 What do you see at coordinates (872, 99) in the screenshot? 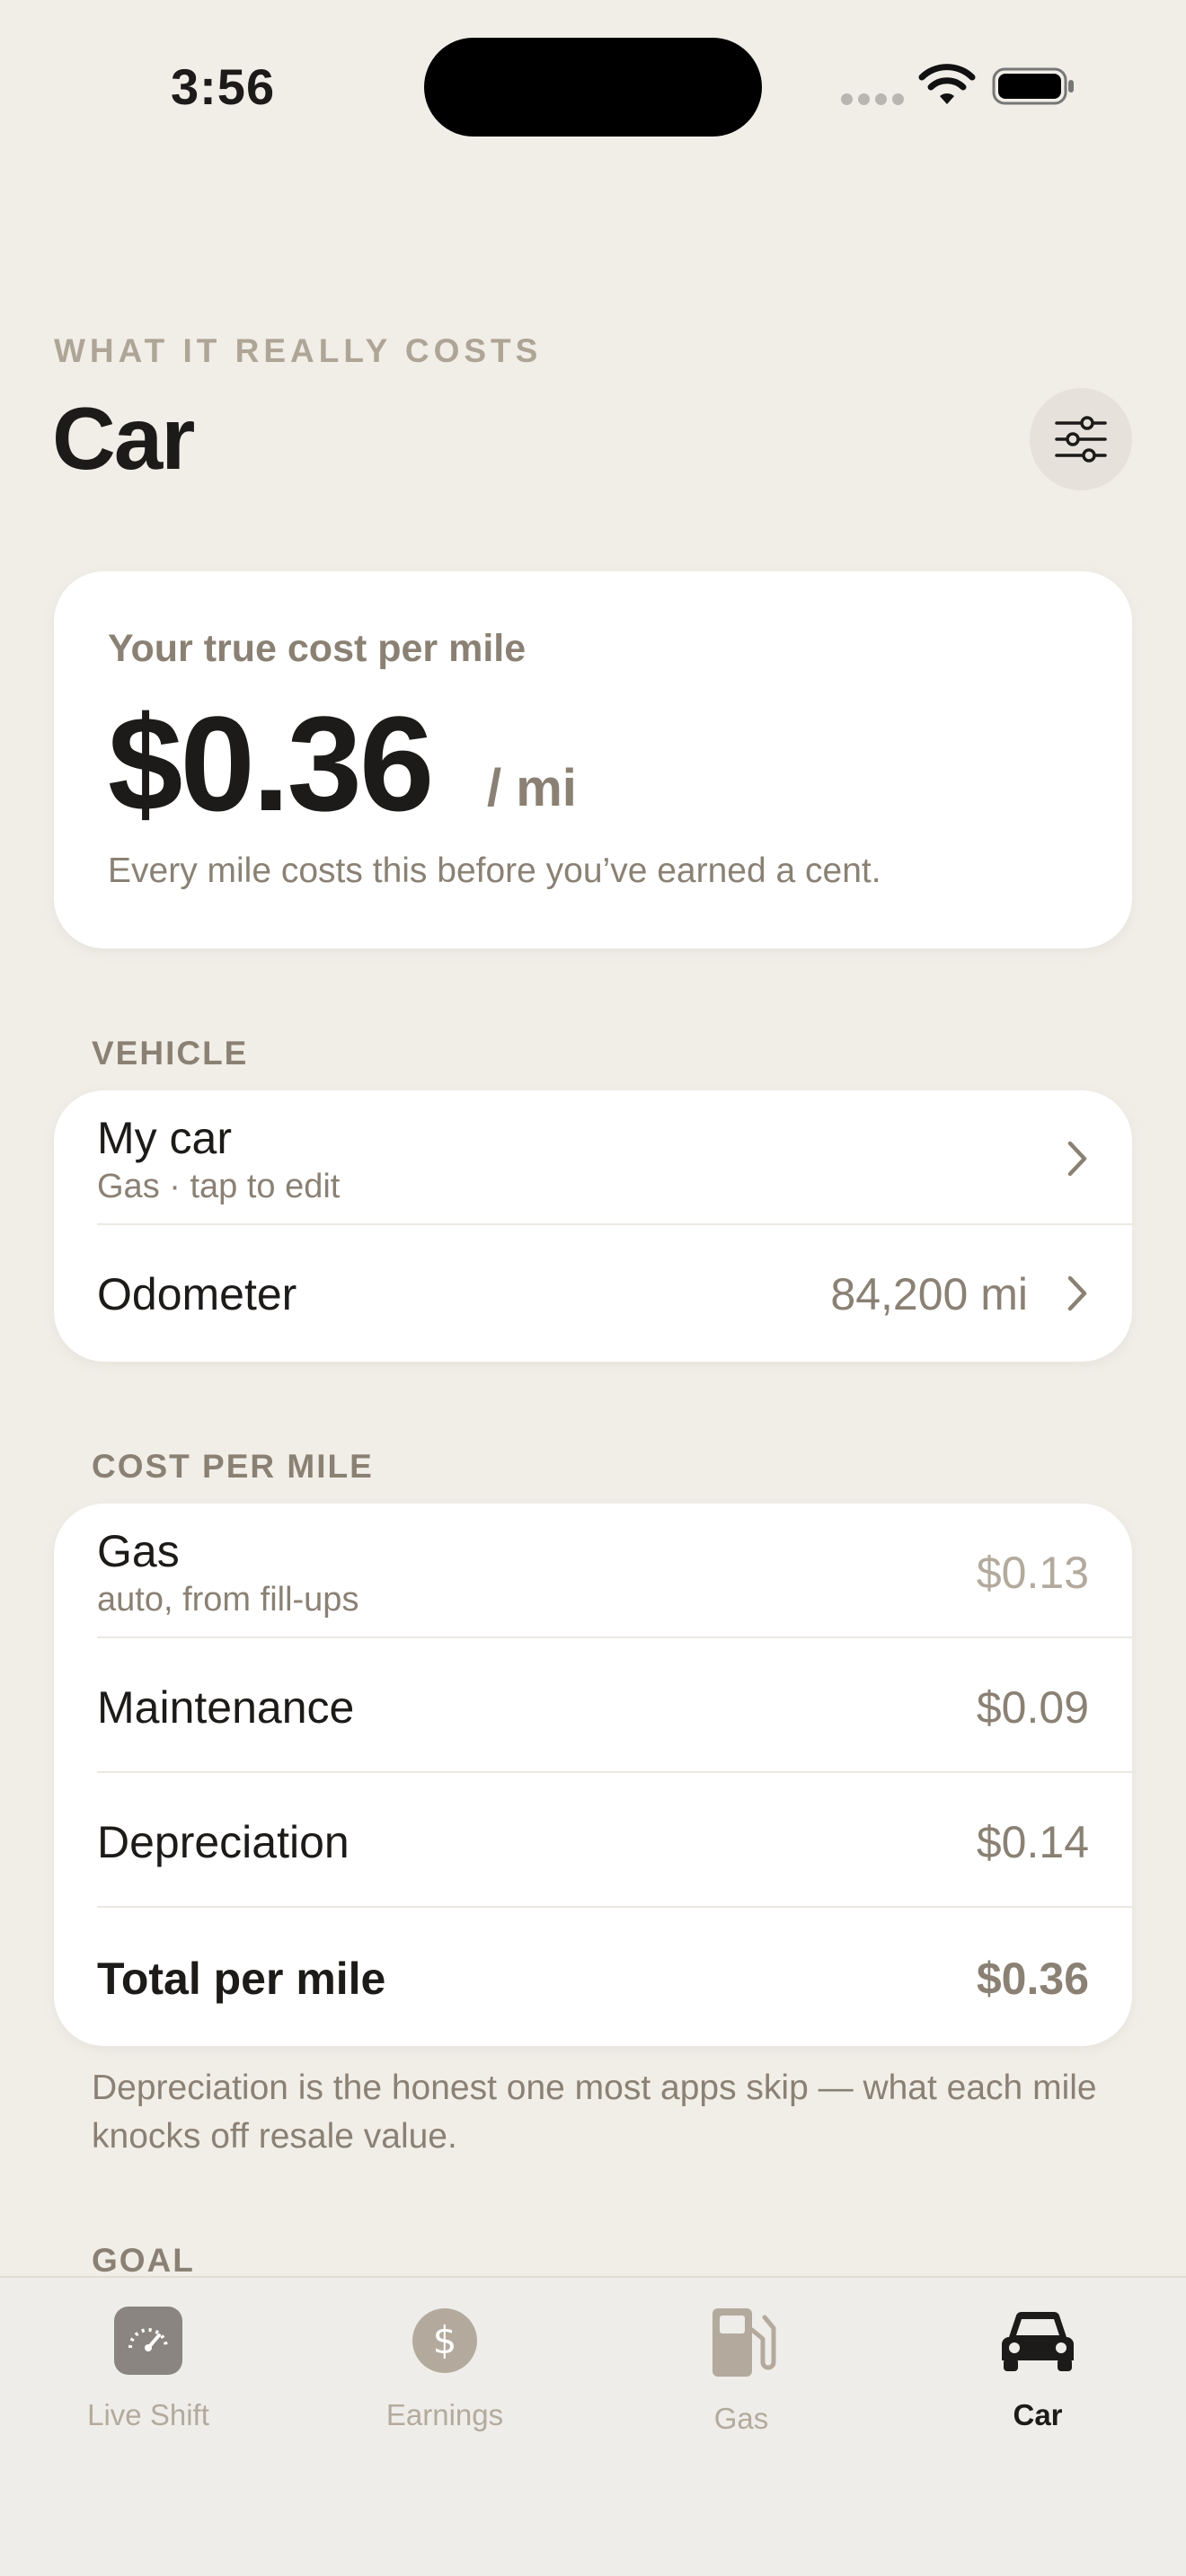
I see `cellular-signal-icon` at bounding box center [872, 99].